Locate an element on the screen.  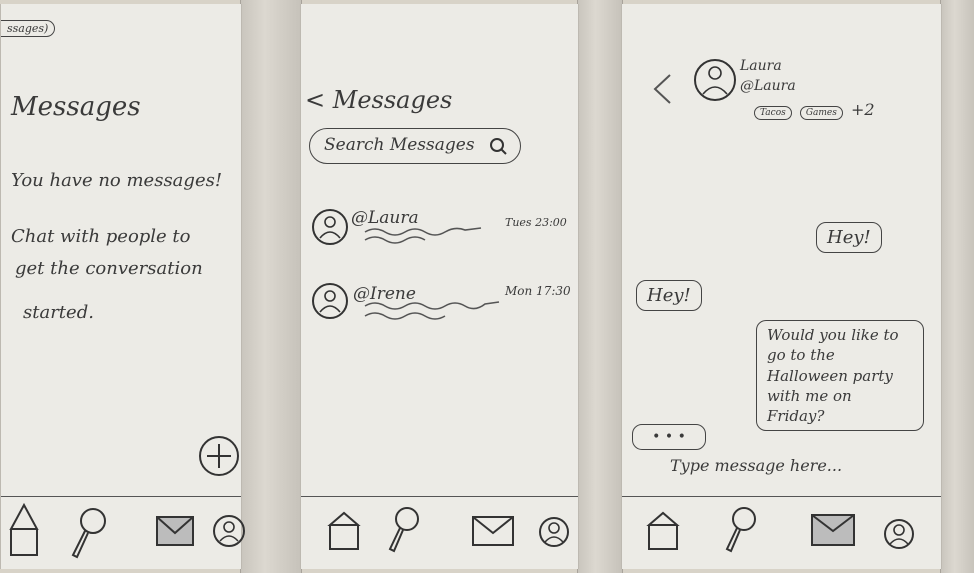
empty-body-line: started. is located at coordinates (58, 312).